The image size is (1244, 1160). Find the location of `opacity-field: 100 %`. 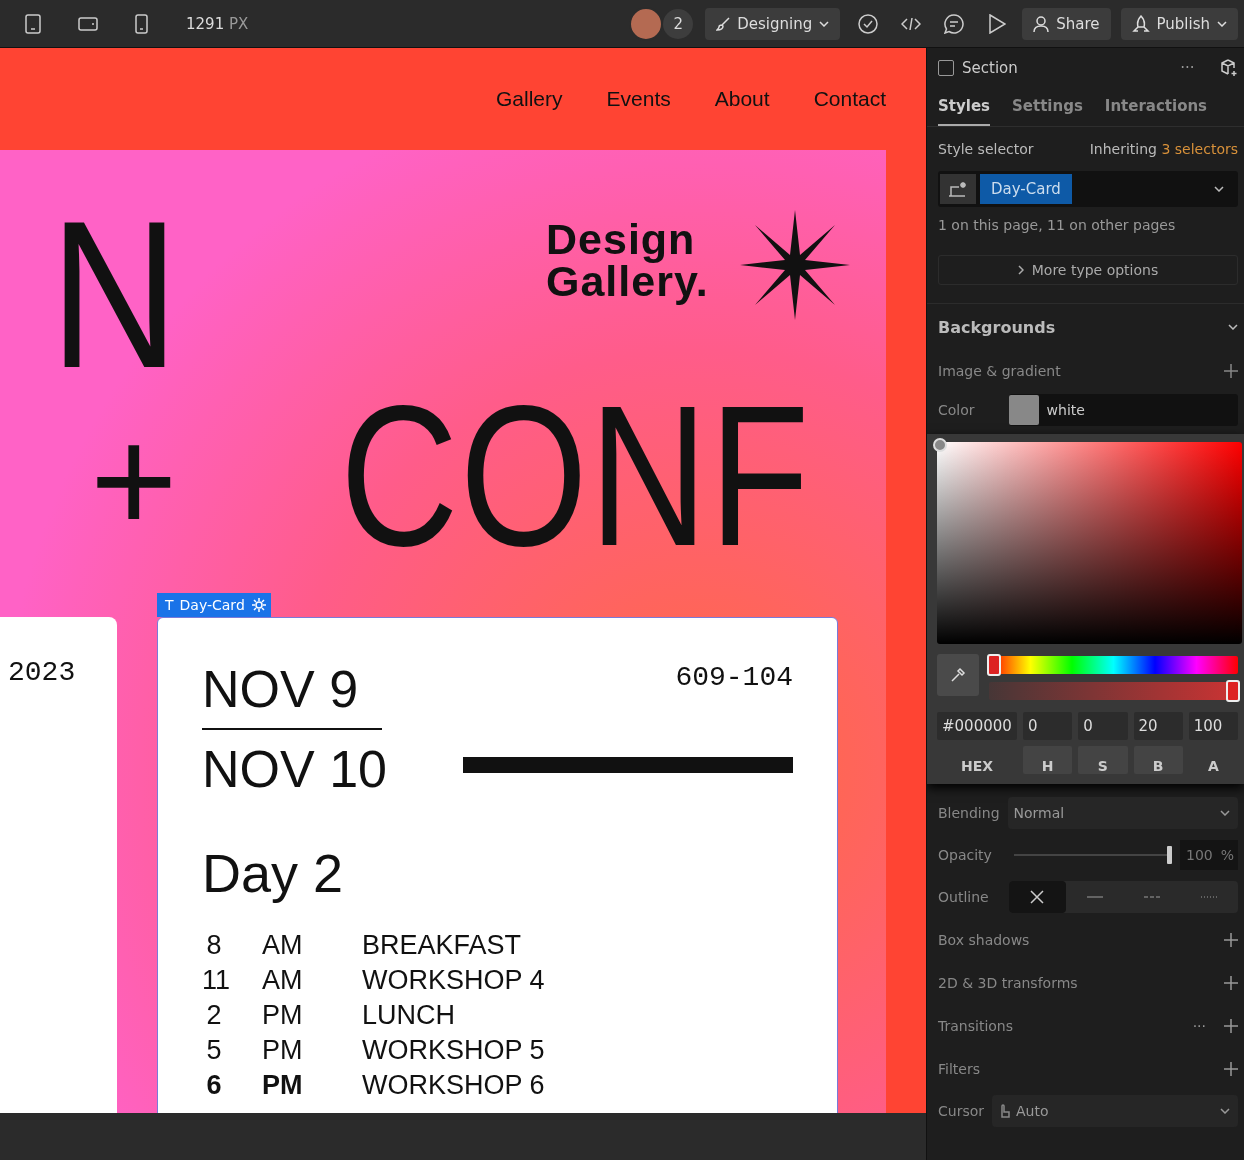

opacity-field: 100 % is located at coordinates (1209, 855).